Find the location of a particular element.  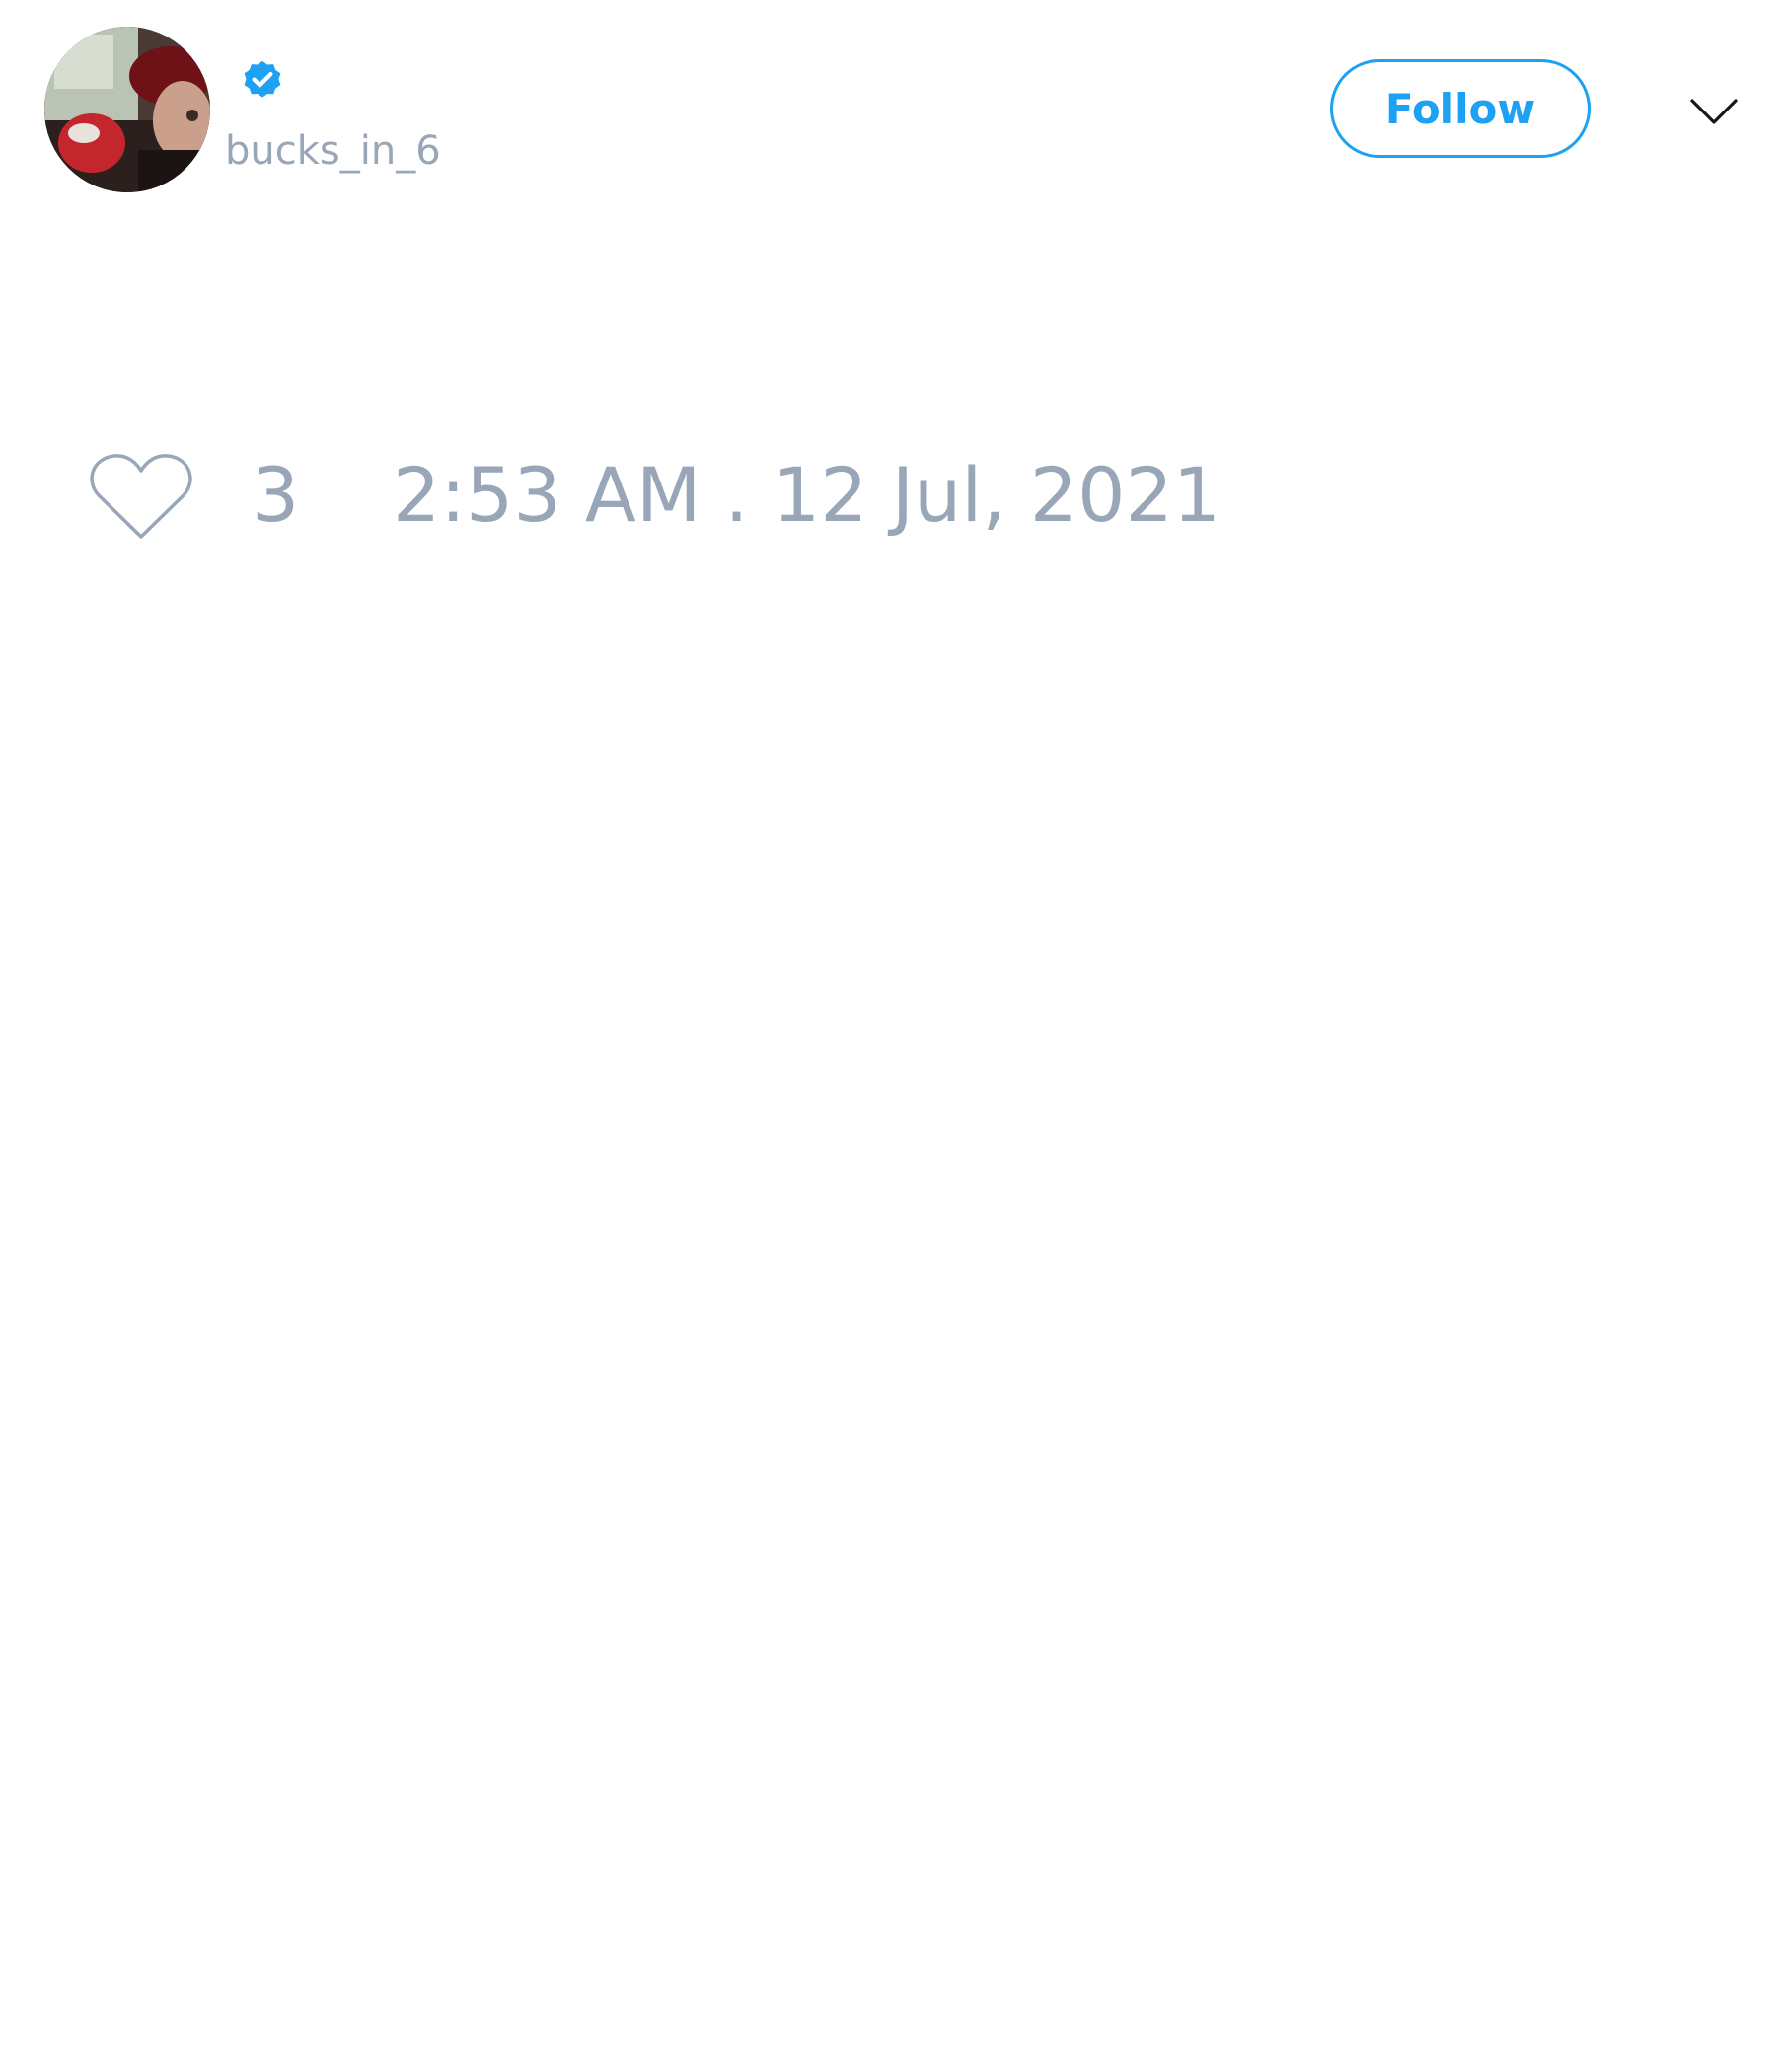

avatar-photo is located at coordinates (127, 110).